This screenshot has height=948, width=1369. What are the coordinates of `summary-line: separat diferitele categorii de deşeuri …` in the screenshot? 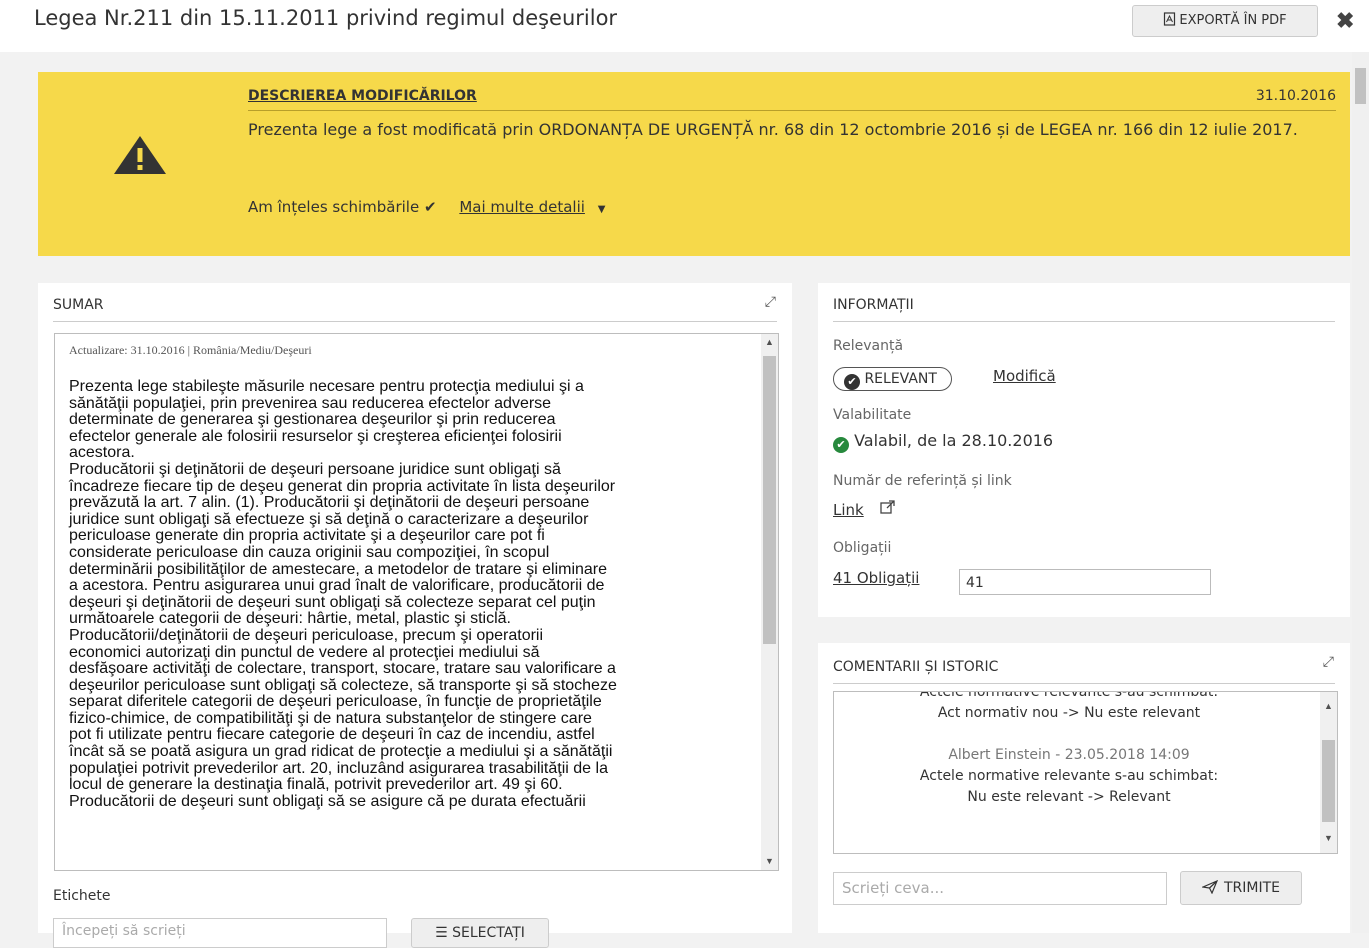 It's located at (335, 702).